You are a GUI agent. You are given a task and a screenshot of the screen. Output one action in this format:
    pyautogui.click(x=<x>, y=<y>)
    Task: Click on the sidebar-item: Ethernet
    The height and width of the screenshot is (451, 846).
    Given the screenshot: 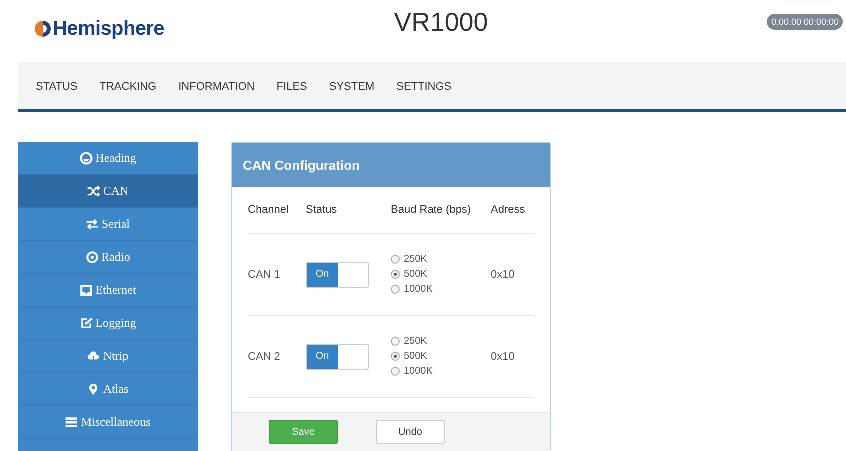 What is the action you would take?
    pyautogui.click(x=108, y=290)
    